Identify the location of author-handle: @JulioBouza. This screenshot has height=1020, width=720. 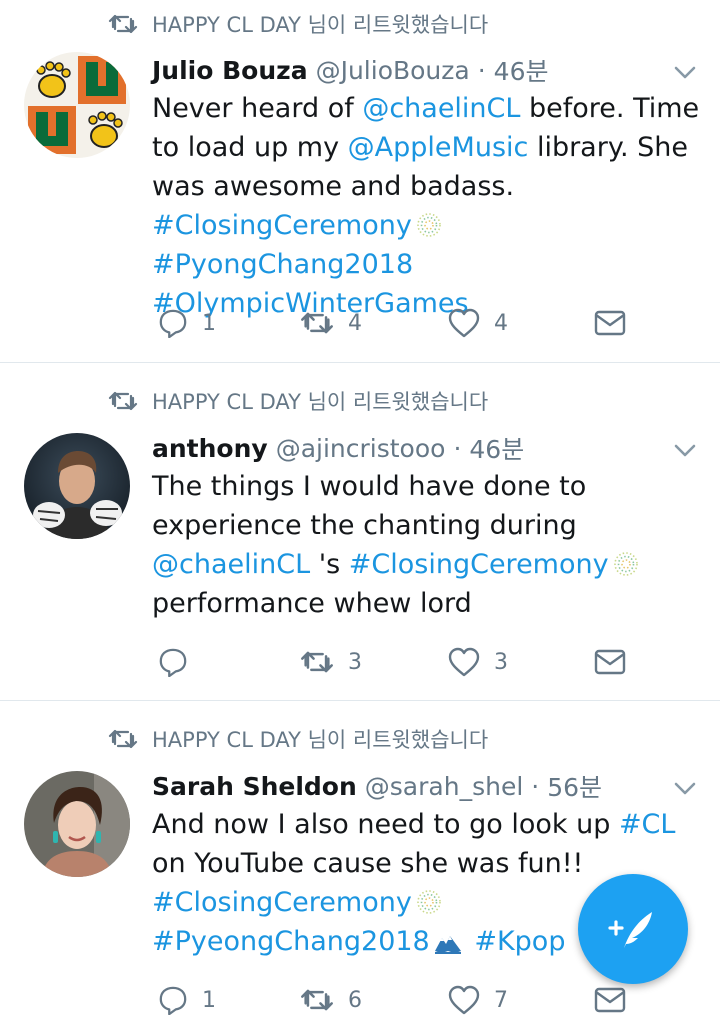
(393, 70).